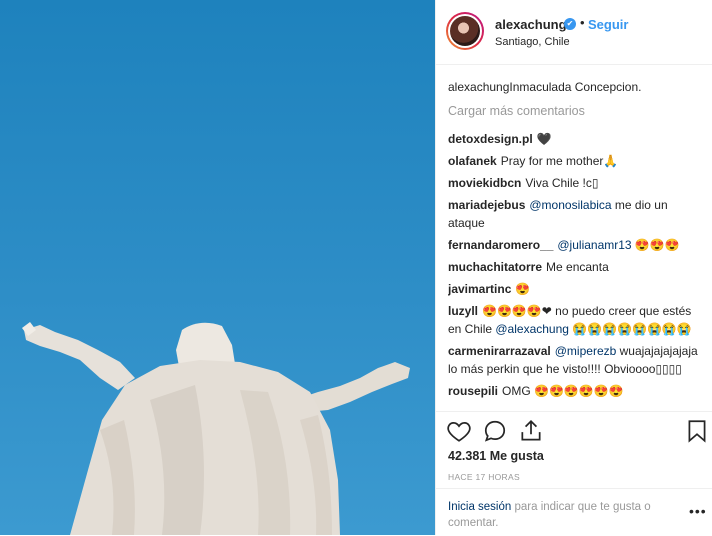 Image resolution: width=712 pixels, height=536 pixels. I want to click on comment-item: muchachitatorre Me encanta, so click(577, 267).